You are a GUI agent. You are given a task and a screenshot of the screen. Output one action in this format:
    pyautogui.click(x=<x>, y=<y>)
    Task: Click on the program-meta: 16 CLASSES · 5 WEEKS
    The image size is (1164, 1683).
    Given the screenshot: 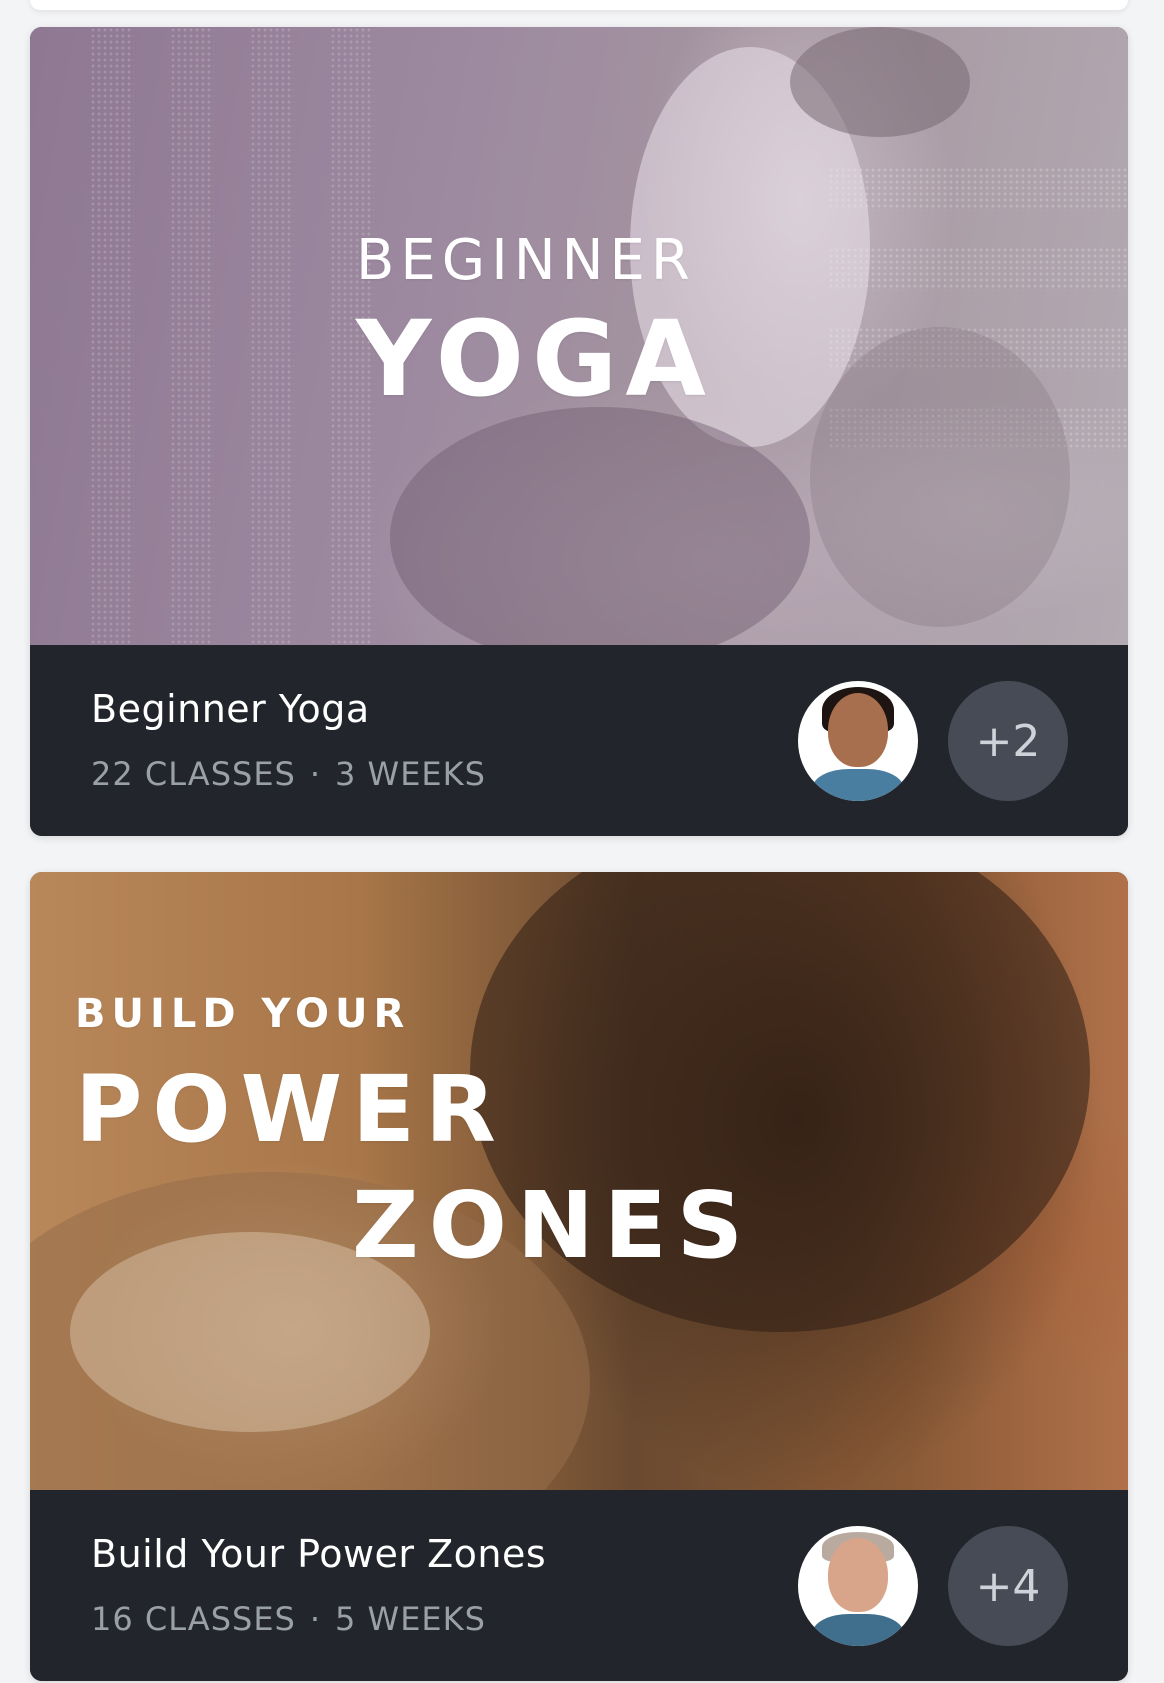 What is the action you would take?
    pyautogui.click(x=288, y=1619)
    